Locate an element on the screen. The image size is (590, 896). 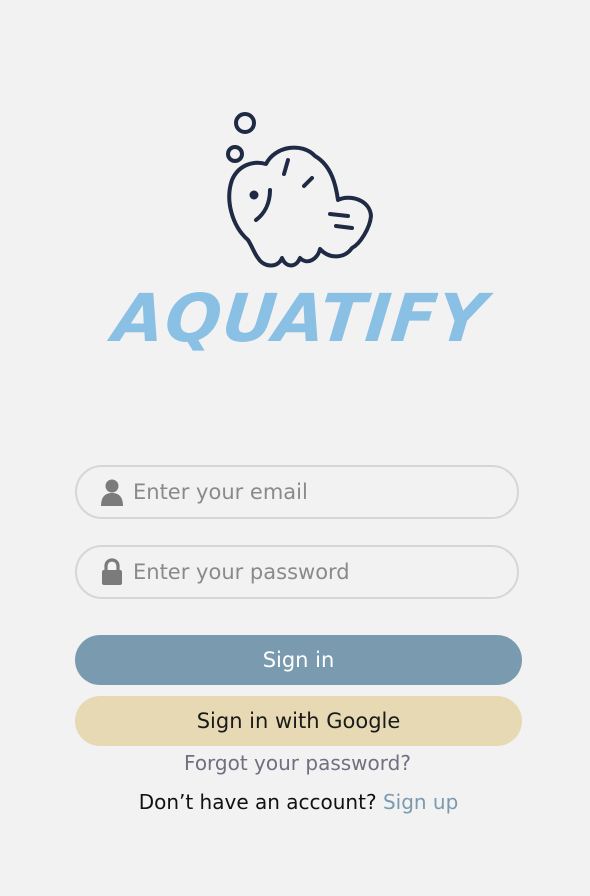
signup-row: Don’t have an account? Sign up is located at coordinates (295, 802).